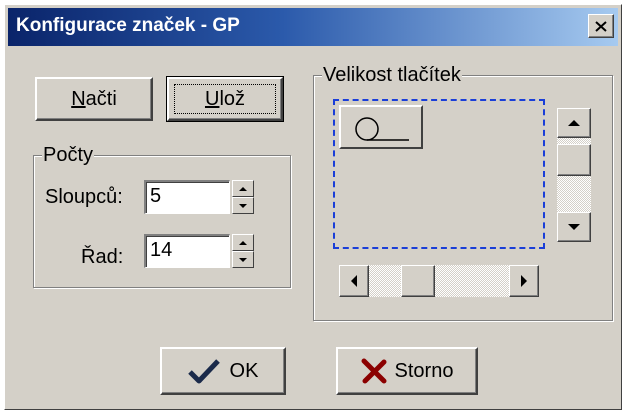 This screenshot has width=626, height=414. Describe the element at coordinates (187, 197) in the screenshot. I see `columns-input: 5` at that location.